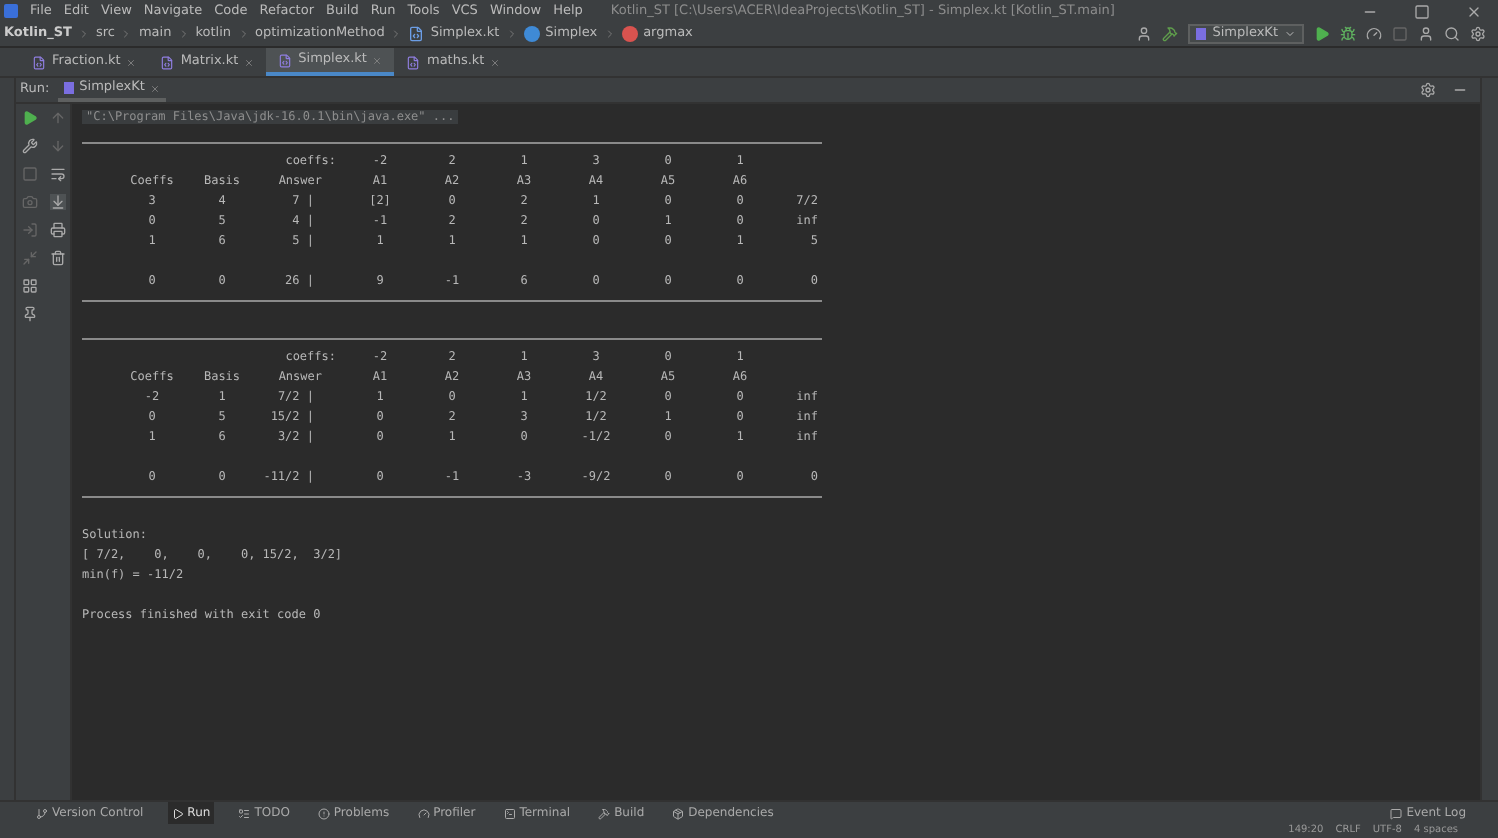 This screenshot has height=838, width=1498. Describe the element at coordinates (57, 230) in the screenshot. I see `print-icon` at that location.